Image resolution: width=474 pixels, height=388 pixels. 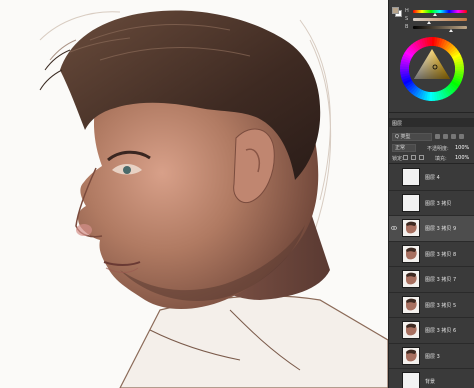 What do you see at coordinates (436, 12) in the screenshot?
I see `hue-slider: H` at bounding box center [436, 12].